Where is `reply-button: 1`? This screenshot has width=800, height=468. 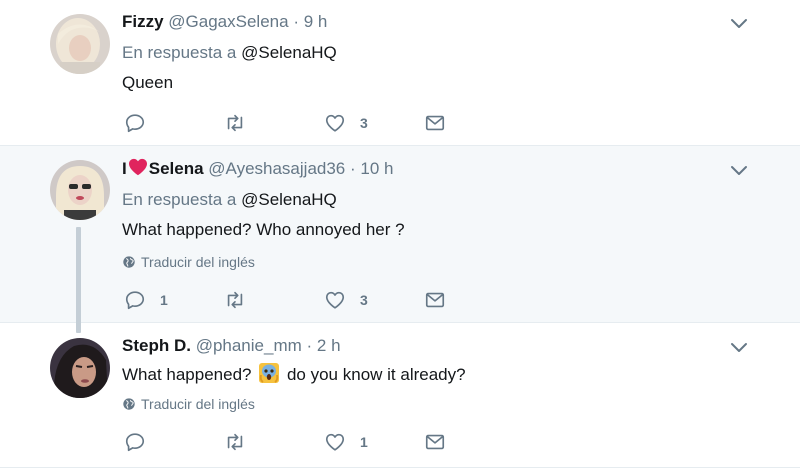 reply-button: 1 is located at coordinates (146, 300).